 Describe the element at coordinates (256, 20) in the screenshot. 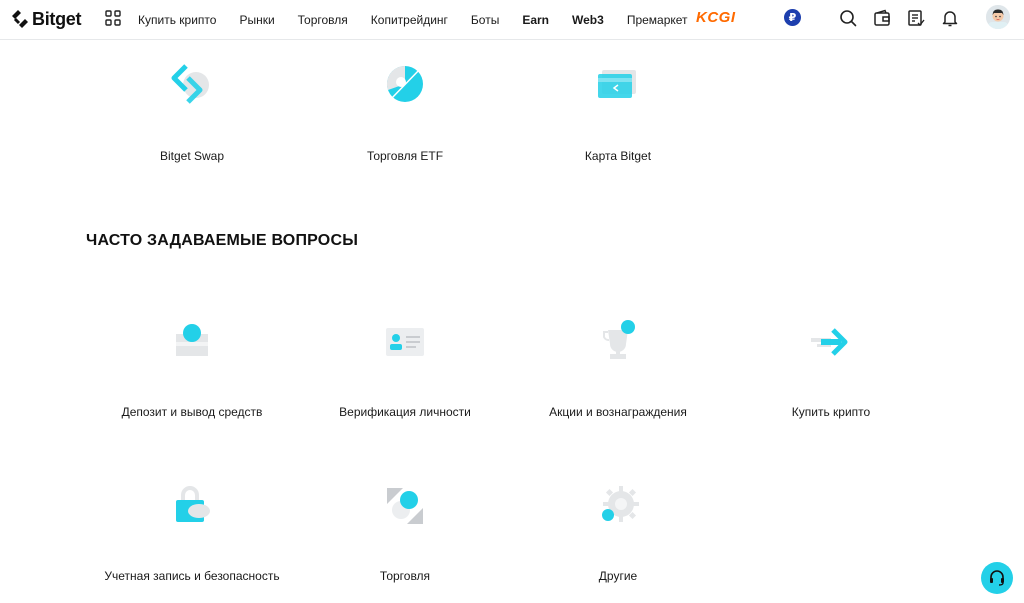

I see `nav-markets: Рынки` at that location.